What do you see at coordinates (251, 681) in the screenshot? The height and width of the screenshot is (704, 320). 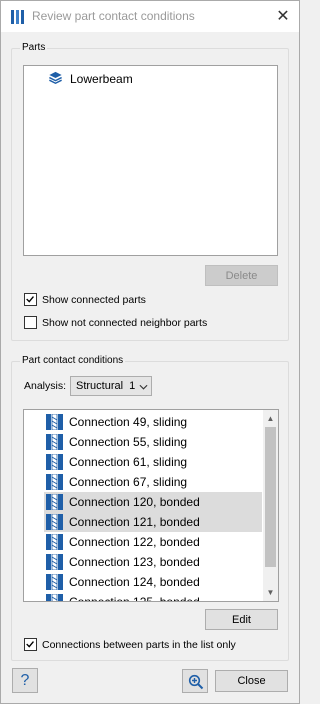 I see `close-button: Close` at bounding box center [251, 681].